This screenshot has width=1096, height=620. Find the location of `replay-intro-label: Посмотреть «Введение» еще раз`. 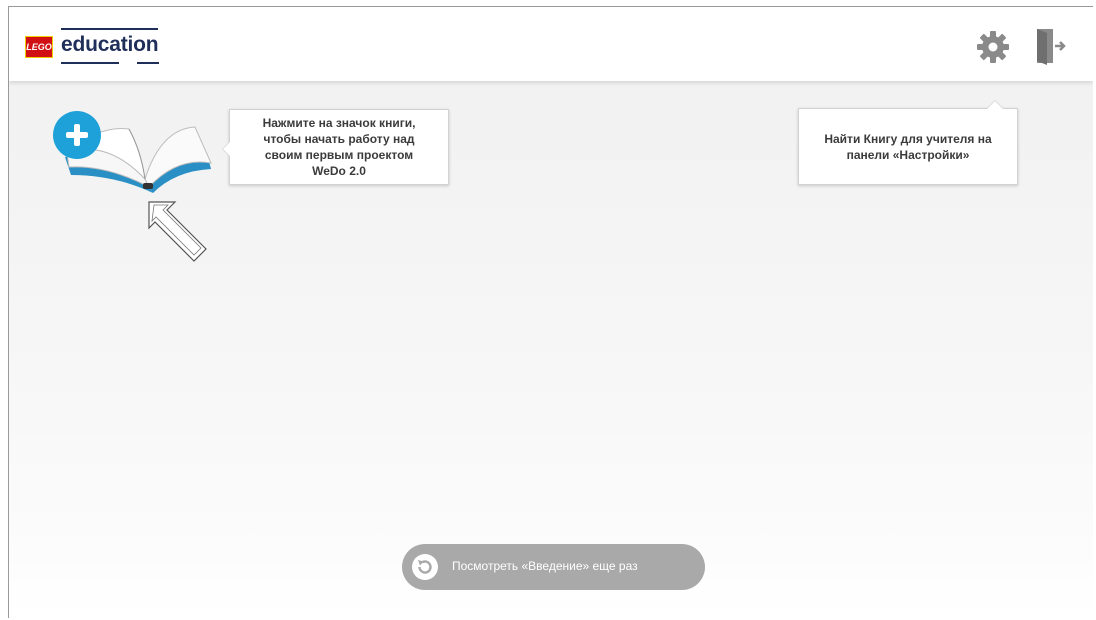

replay-intro-label: Посмотреть «Введение» еще раз is located at coordinates (545, 566).